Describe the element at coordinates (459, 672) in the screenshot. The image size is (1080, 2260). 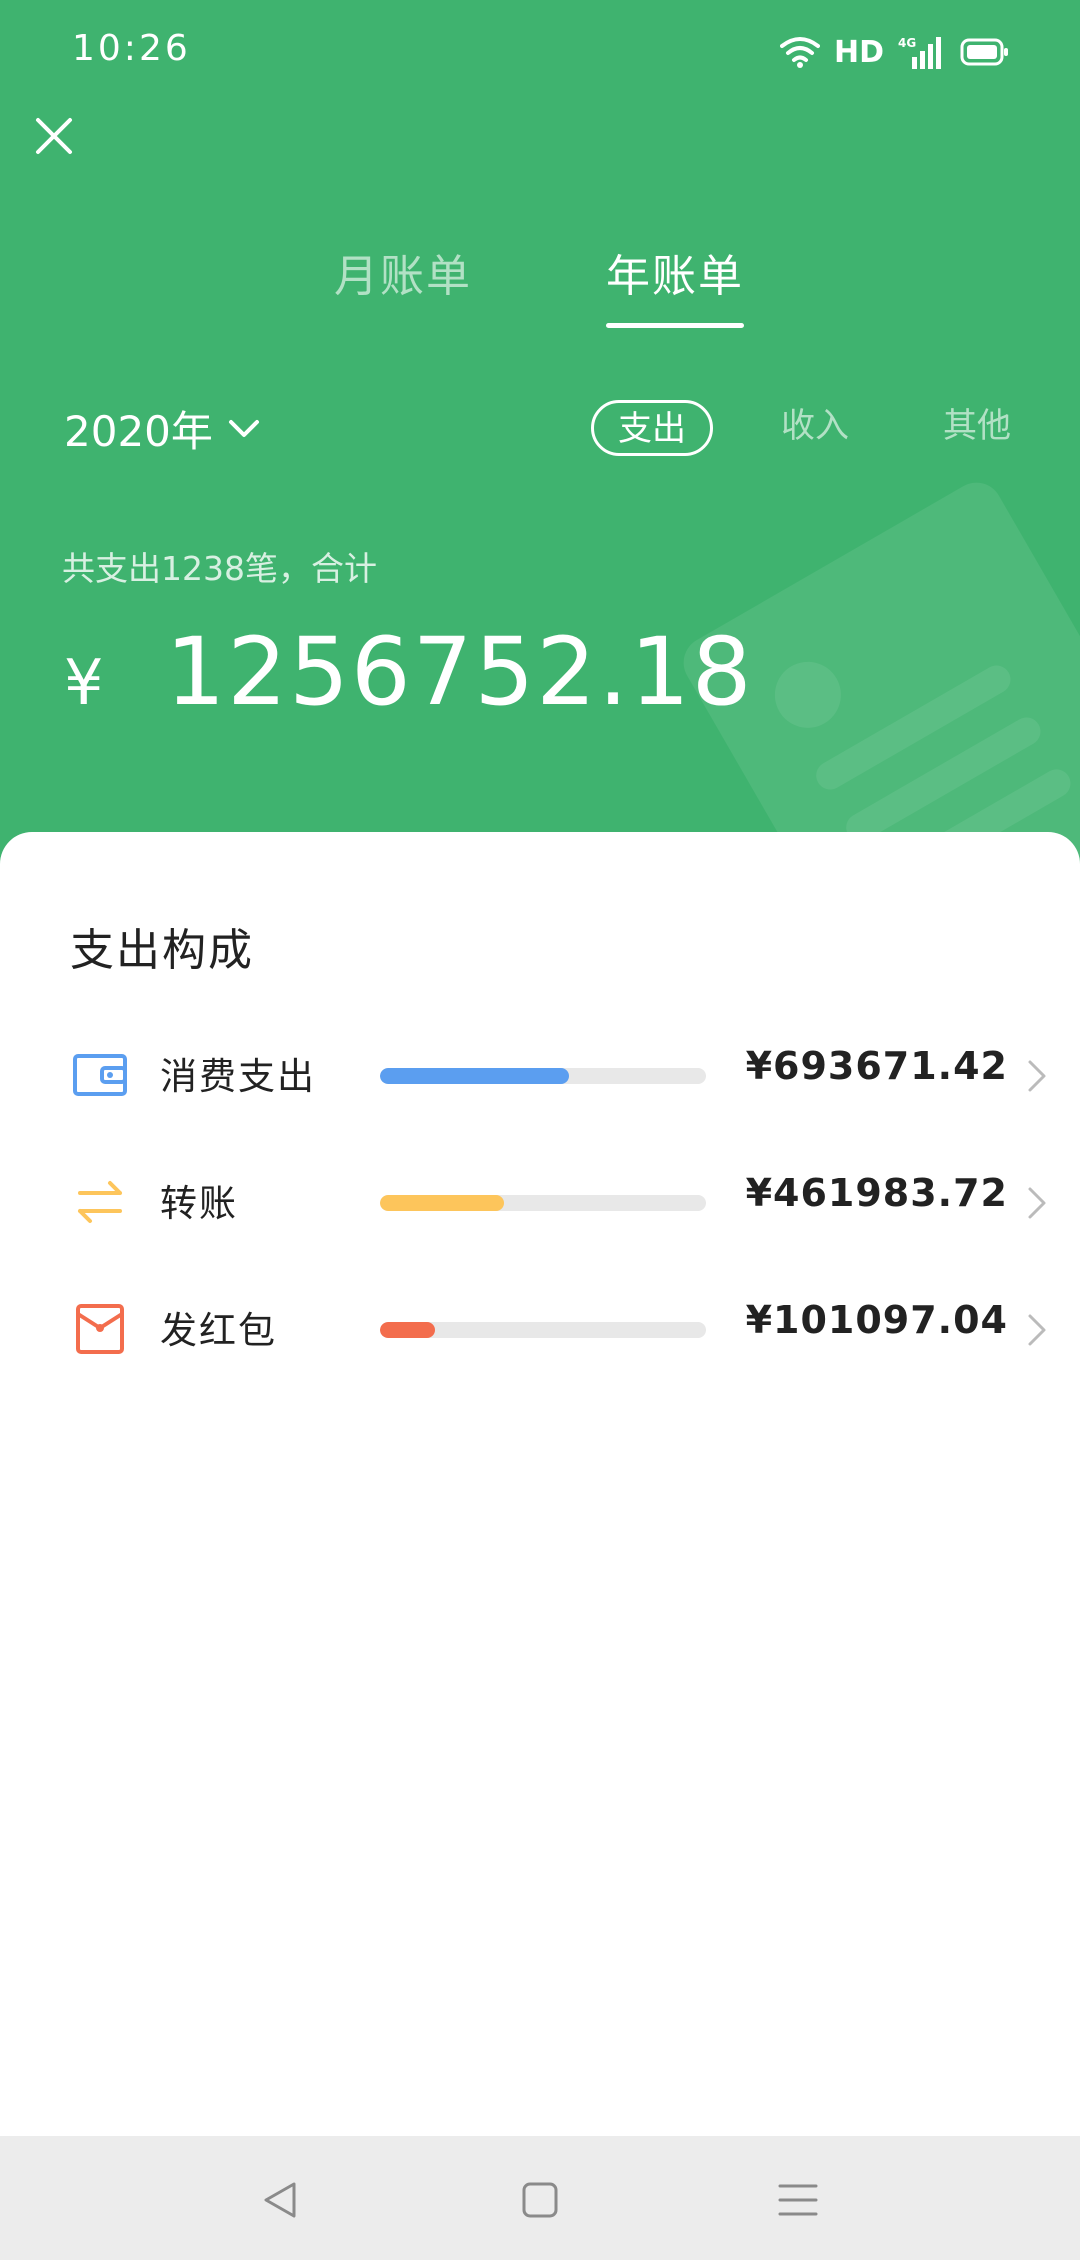
I see `total-amount-value: 1256752.18` at that location.